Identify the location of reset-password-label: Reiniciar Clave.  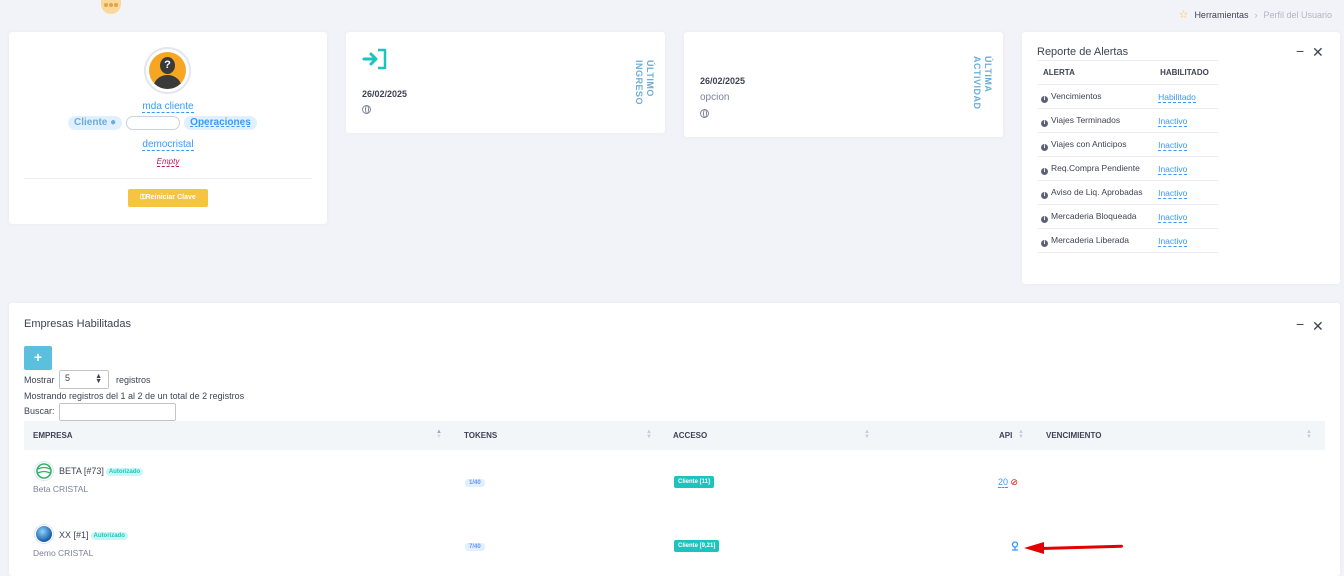
(170, 197).